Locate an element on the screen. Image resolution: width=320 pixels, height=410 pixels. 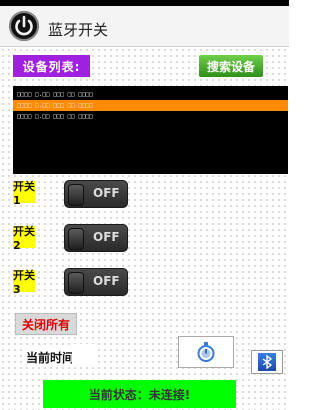
app-title: 蓝牙开关 is located at coordinates (78, 30).